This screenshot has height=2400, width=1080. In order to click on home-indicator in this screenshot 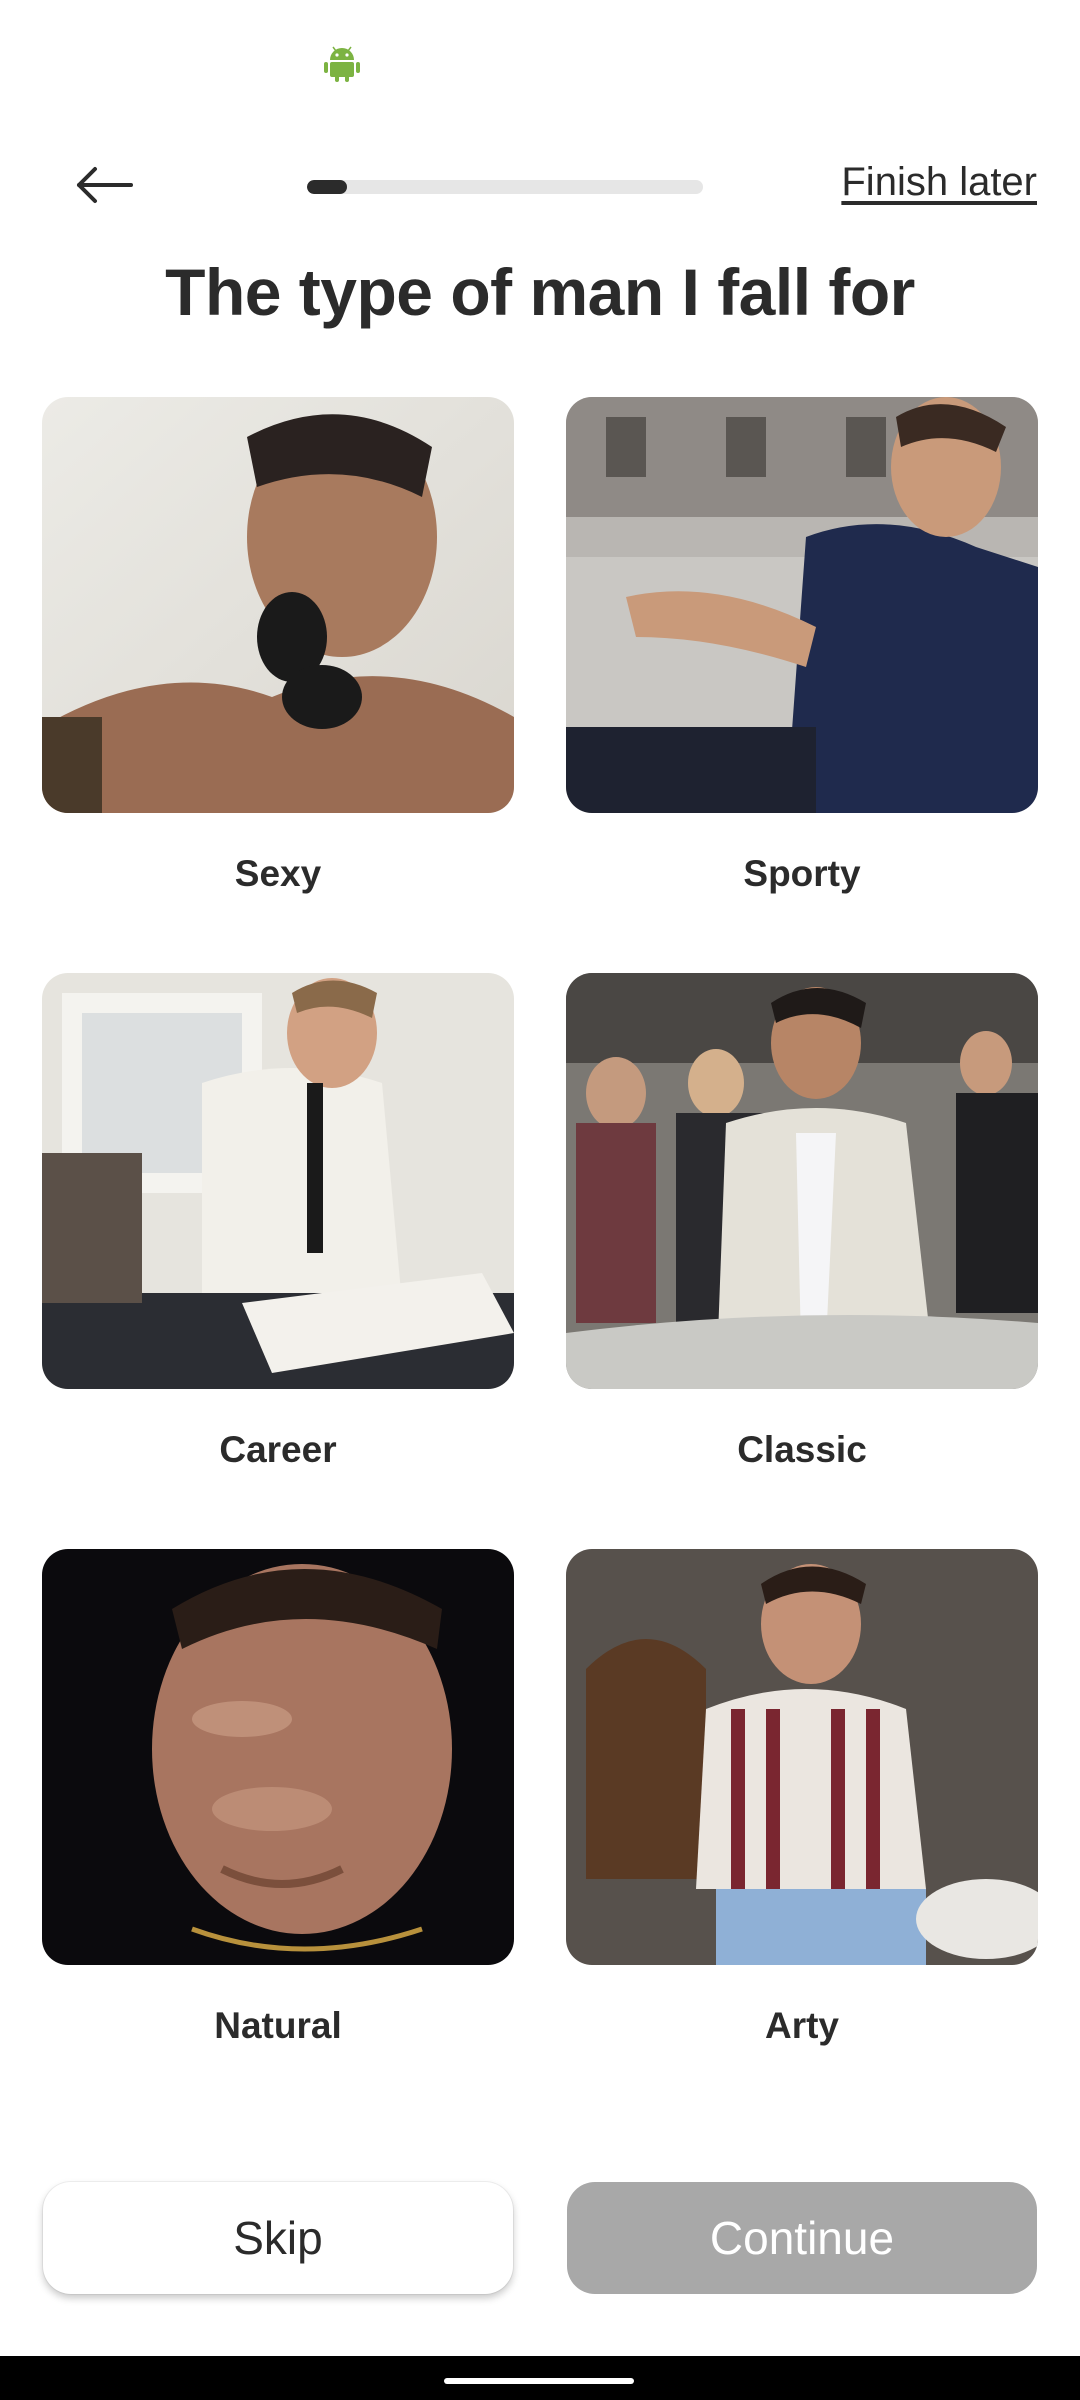, I will do `click(539, 2381)`.